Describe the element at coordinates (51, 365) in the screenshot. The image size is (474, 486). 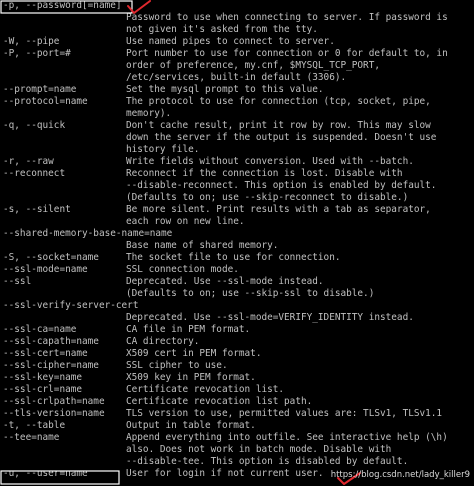
I see `option-flag: --ssl-cipher=name` at that location.